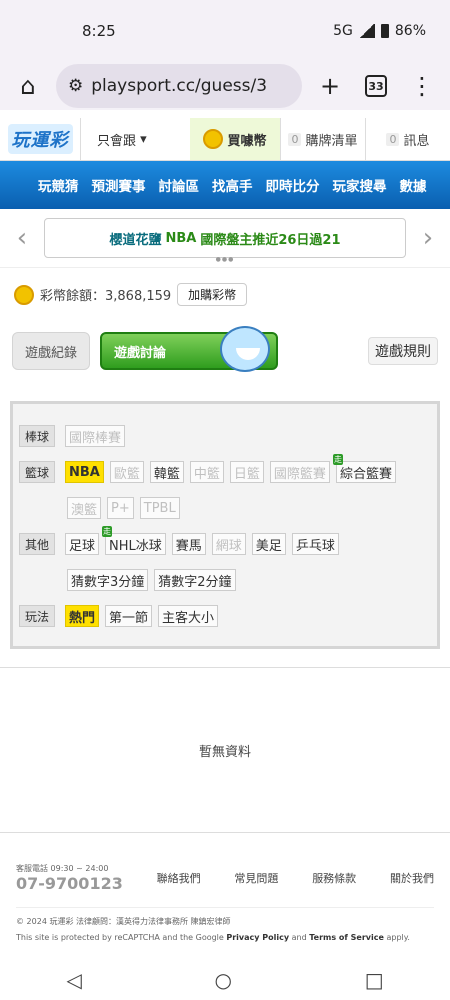 This screenshot has height=1000, width=450. I want to click on game-tabs: 遊戲紀錄 遊戲討論 遊戲規則, so click(225, 351).